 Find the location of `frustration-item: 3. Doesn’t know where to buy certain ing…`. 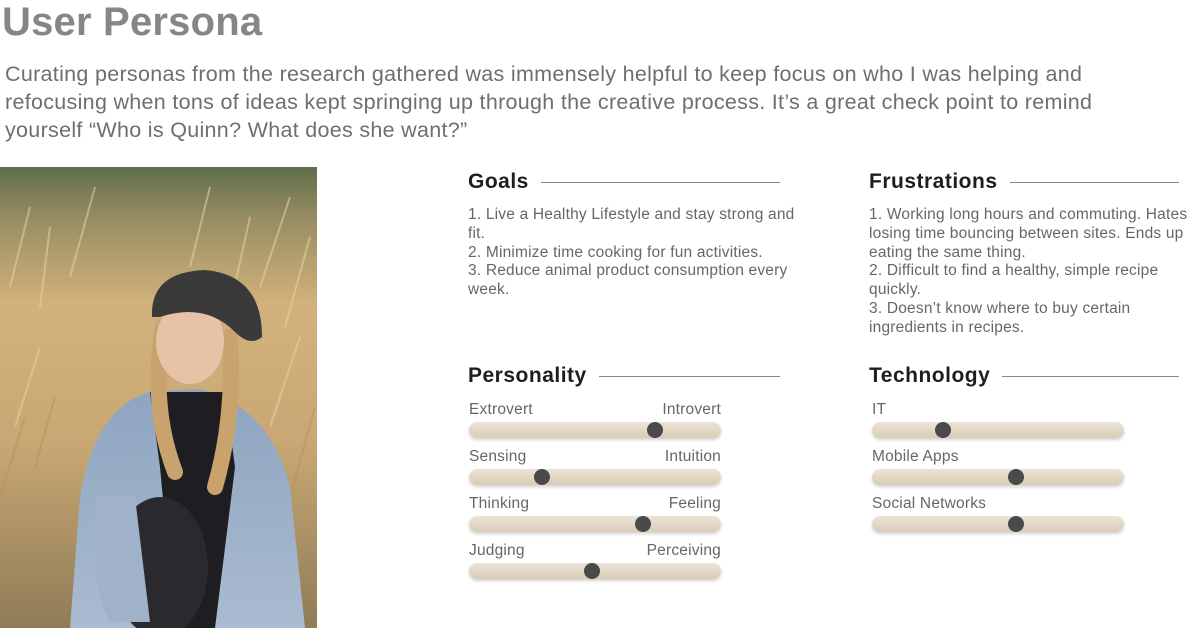

frustration-item: 3. Doesn’t know where to buy certain ing… is located at coordinates (1000, 317).